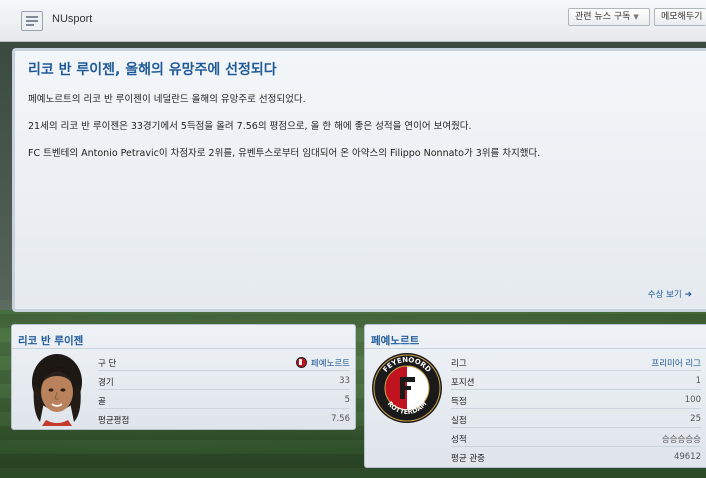  What do you see at coordinates (687, 457) in the screenshot?
I see `row-value: 49612` at bounding box center [687, 457].